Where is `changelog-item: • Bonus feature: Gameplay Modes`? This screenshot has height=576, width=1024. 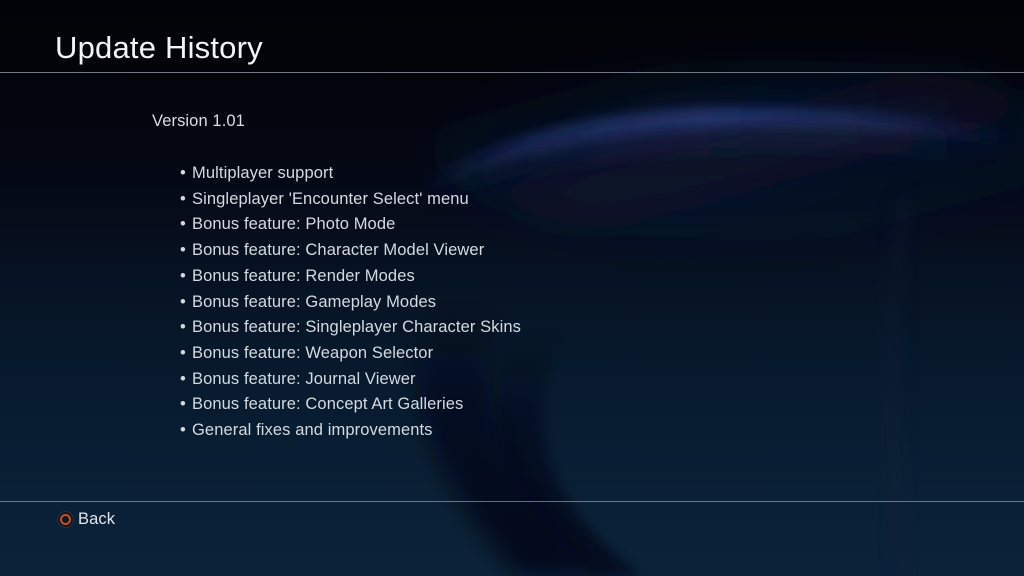 changelog-item: • Bonus feature: Gameplay Modes is located at coordinates (350, 303).